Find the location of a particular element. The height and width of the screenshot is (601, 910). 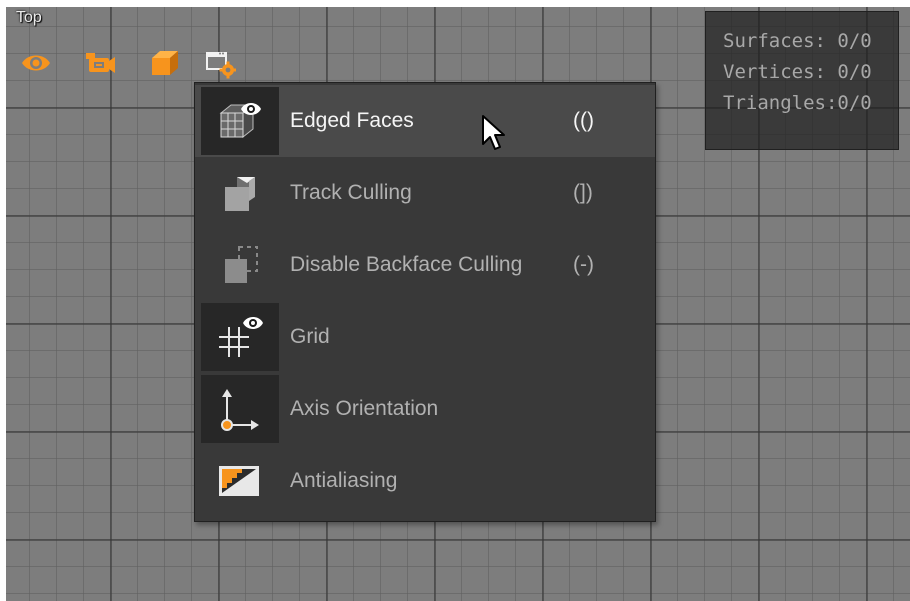

surfaces-count: Surfaces: 0/0 is located at coordinates (797, 41).